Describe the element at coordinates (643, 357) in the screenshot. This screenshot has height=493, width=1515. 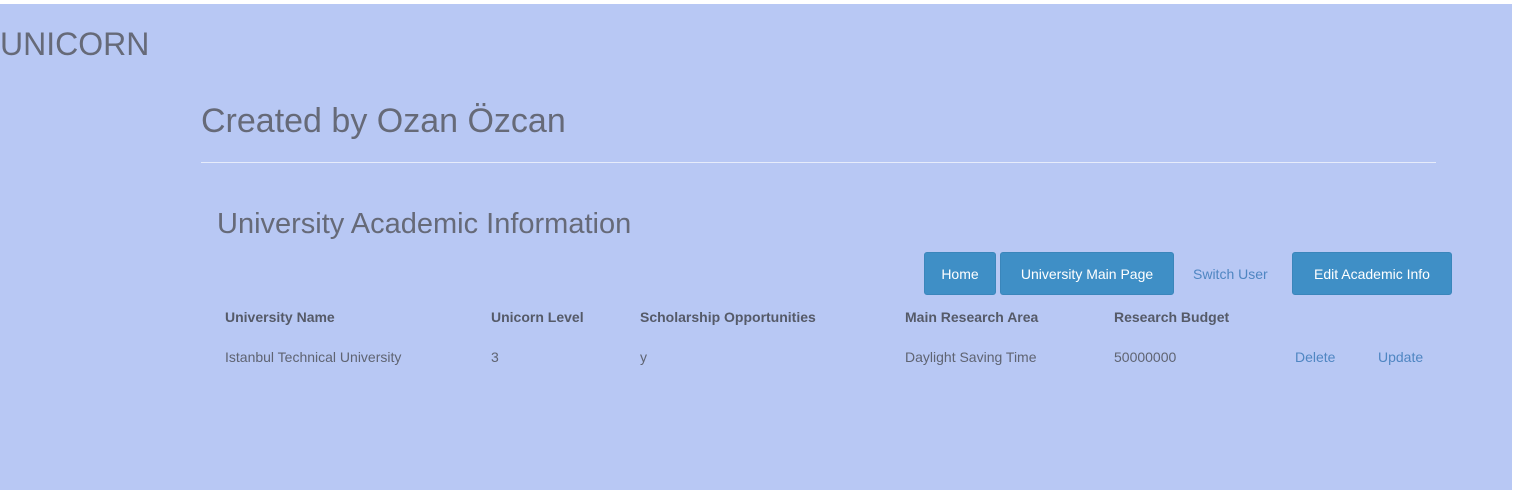
I see `cell-scholarship: y` at that location.